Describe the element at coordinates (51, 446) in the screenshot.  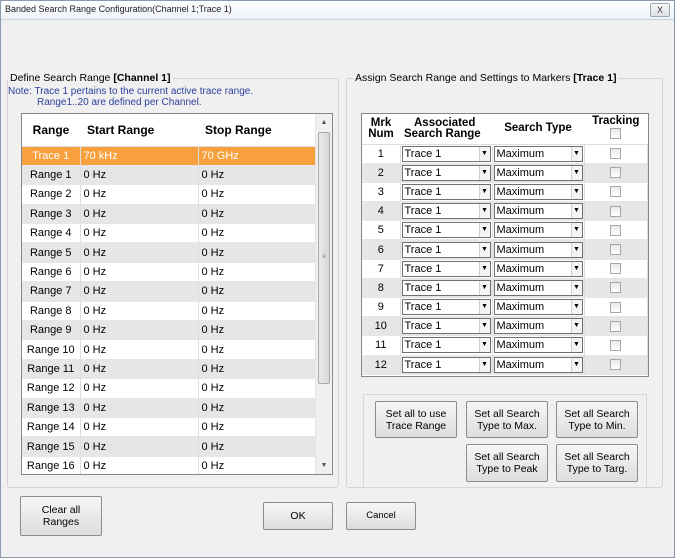
I see `range-name-cell: Range 15` at that location.